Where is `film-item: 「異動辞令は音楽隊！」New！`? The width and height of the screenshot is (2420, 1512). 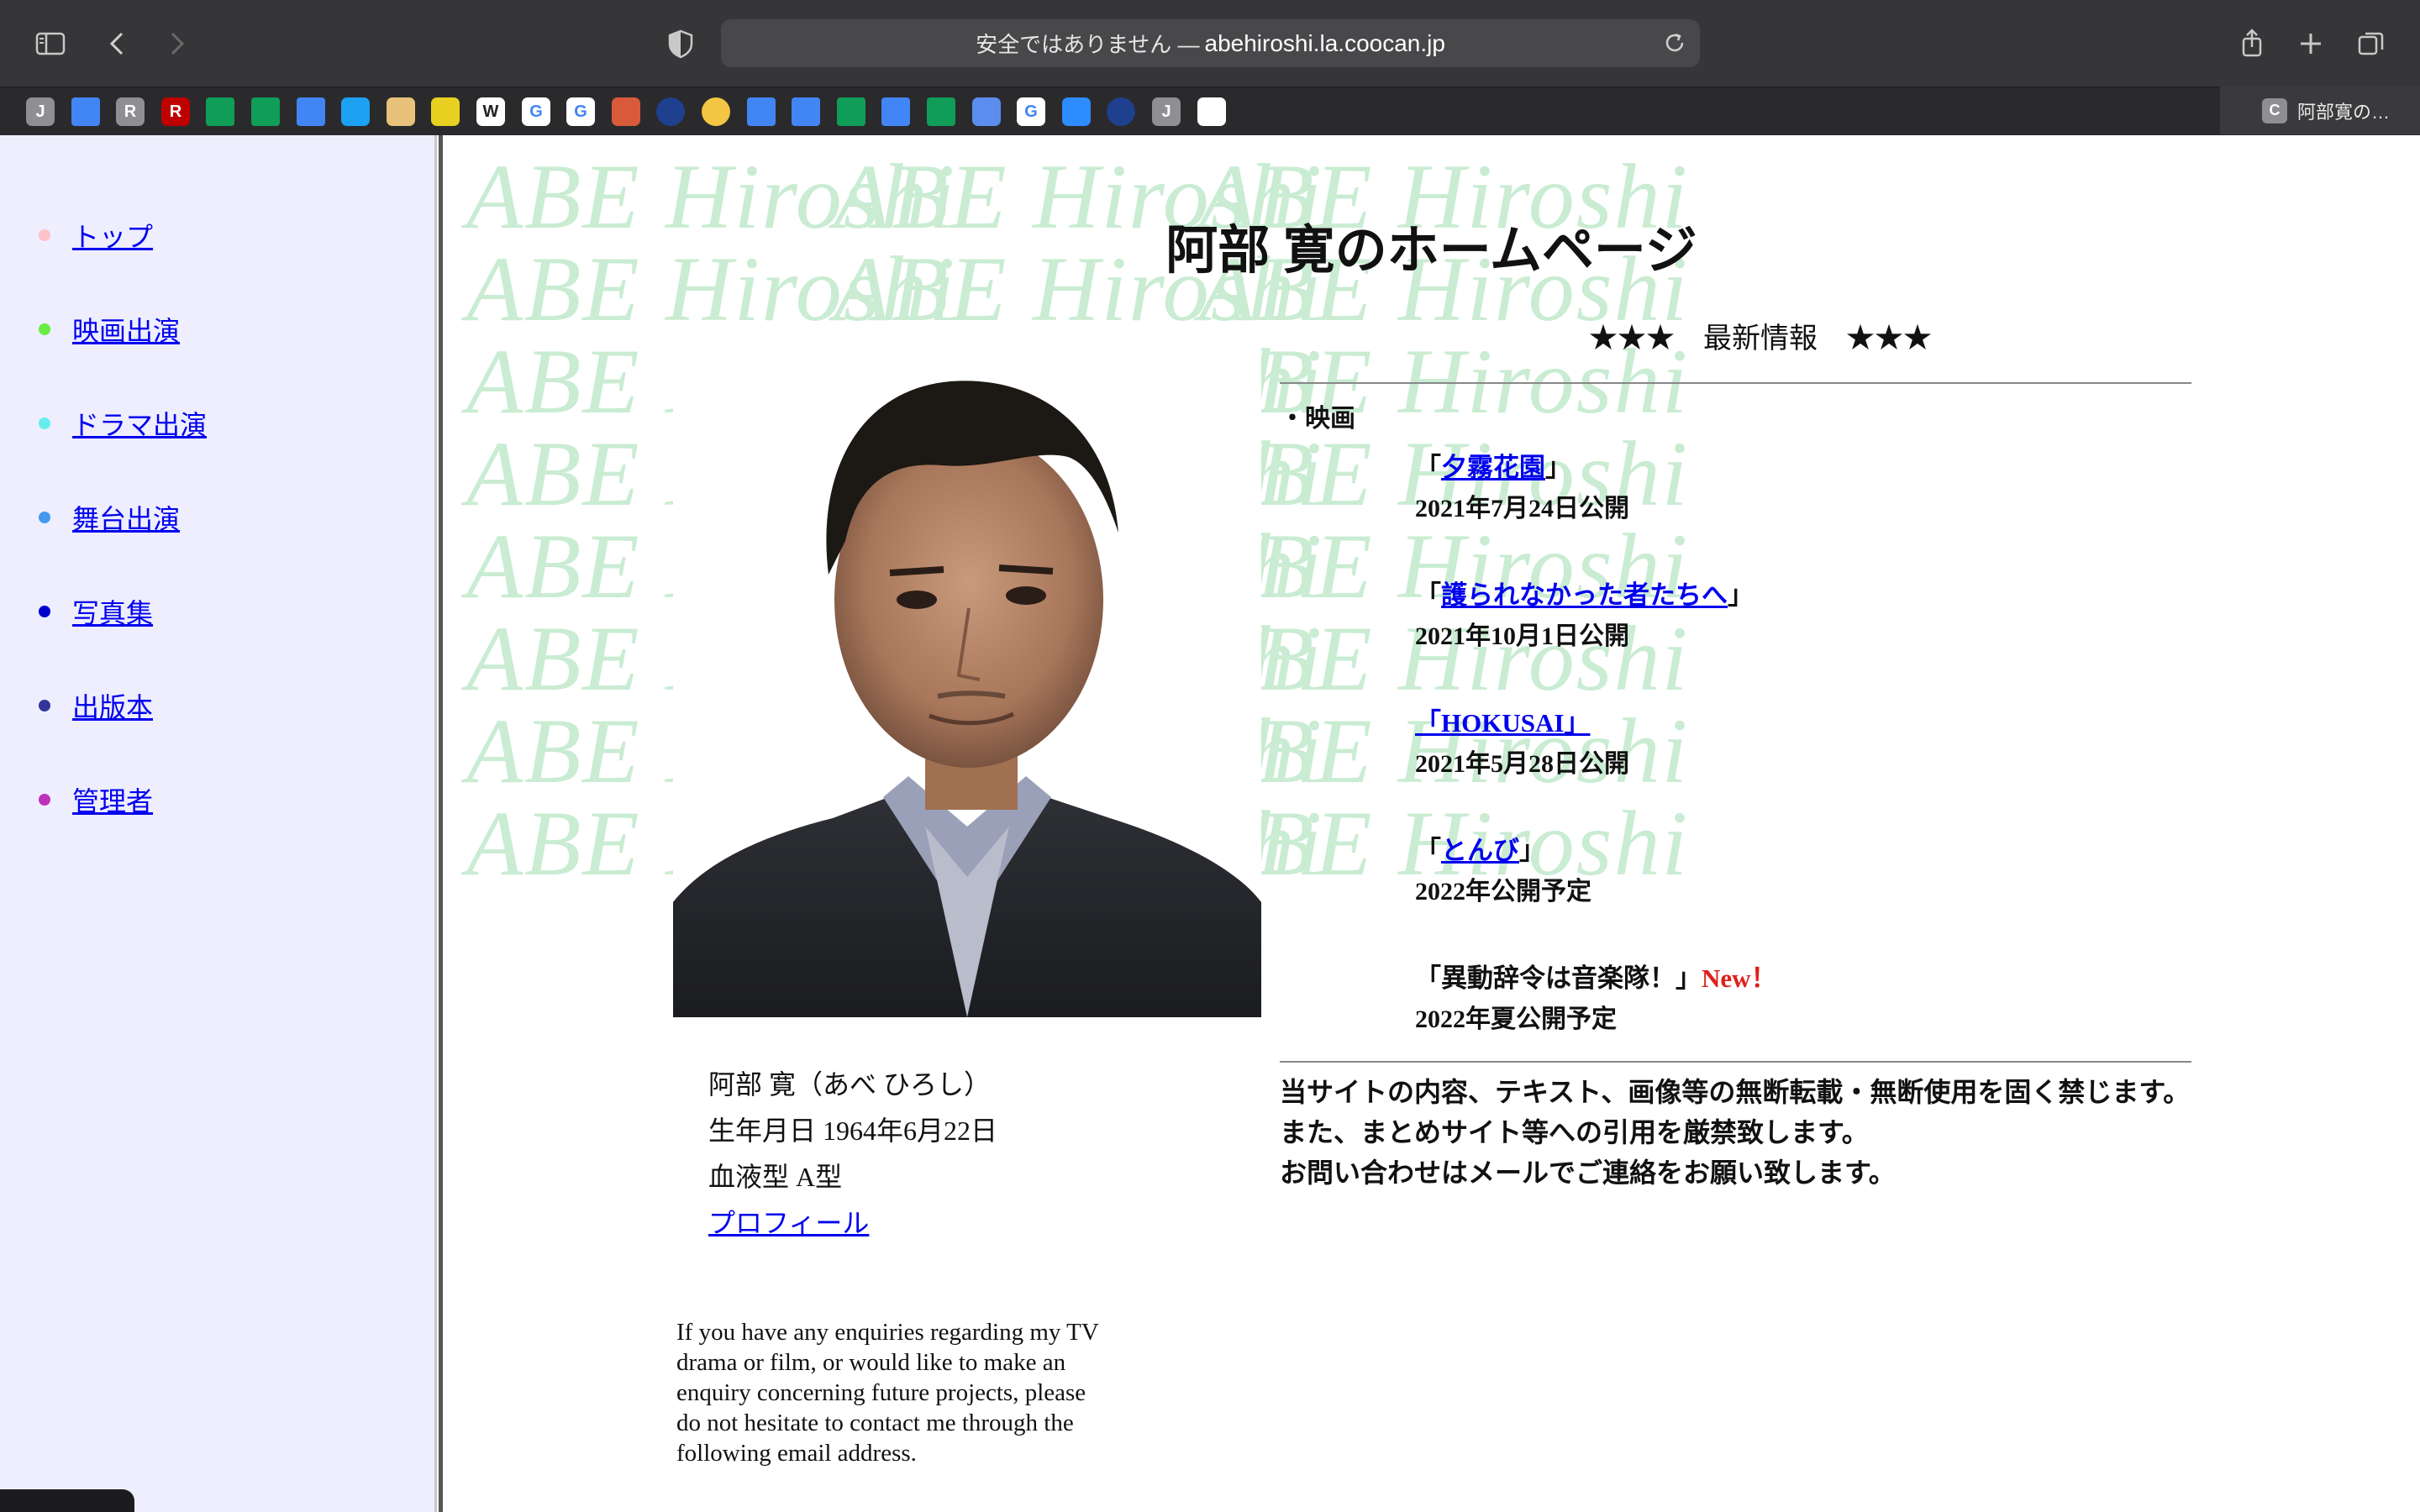 film-item: 「異動辞令は音楽隊！」New！ is located at coordinates (1596, 978).